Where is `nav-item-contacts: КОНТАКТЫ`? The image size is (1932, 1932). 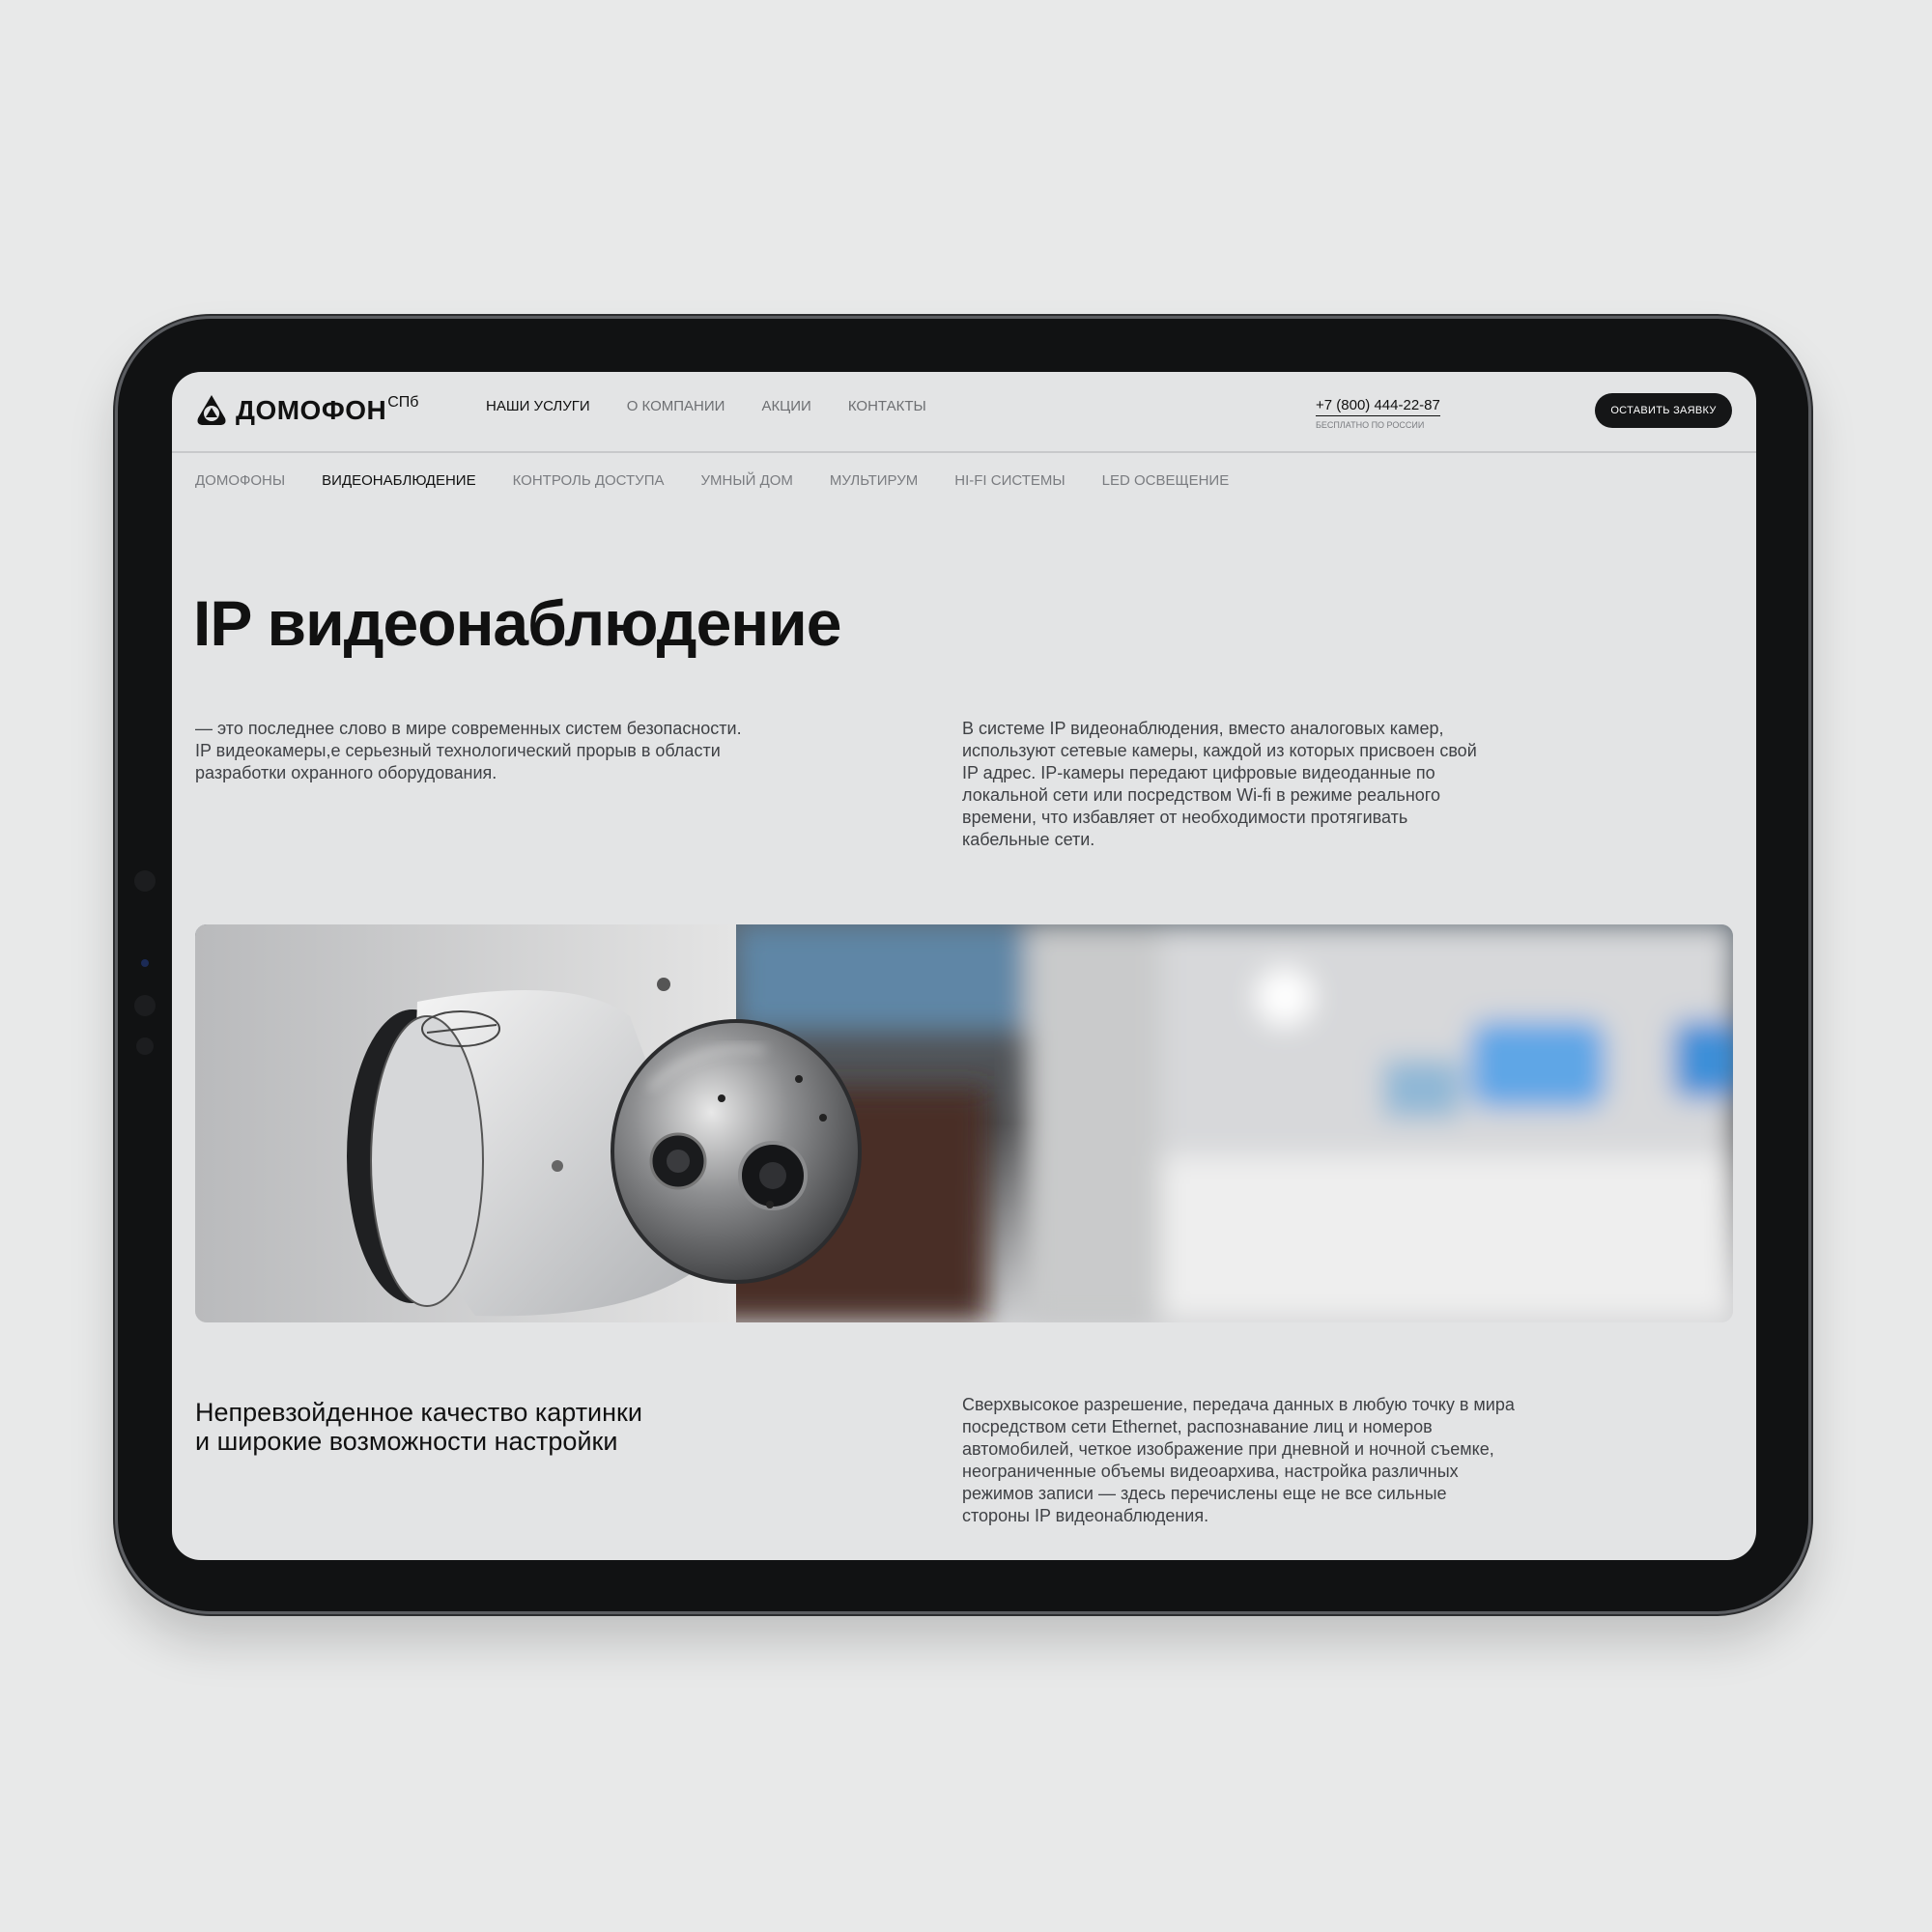
nav-item-contacts: КОНТАКТЫ is located at coordinates (887, 406).